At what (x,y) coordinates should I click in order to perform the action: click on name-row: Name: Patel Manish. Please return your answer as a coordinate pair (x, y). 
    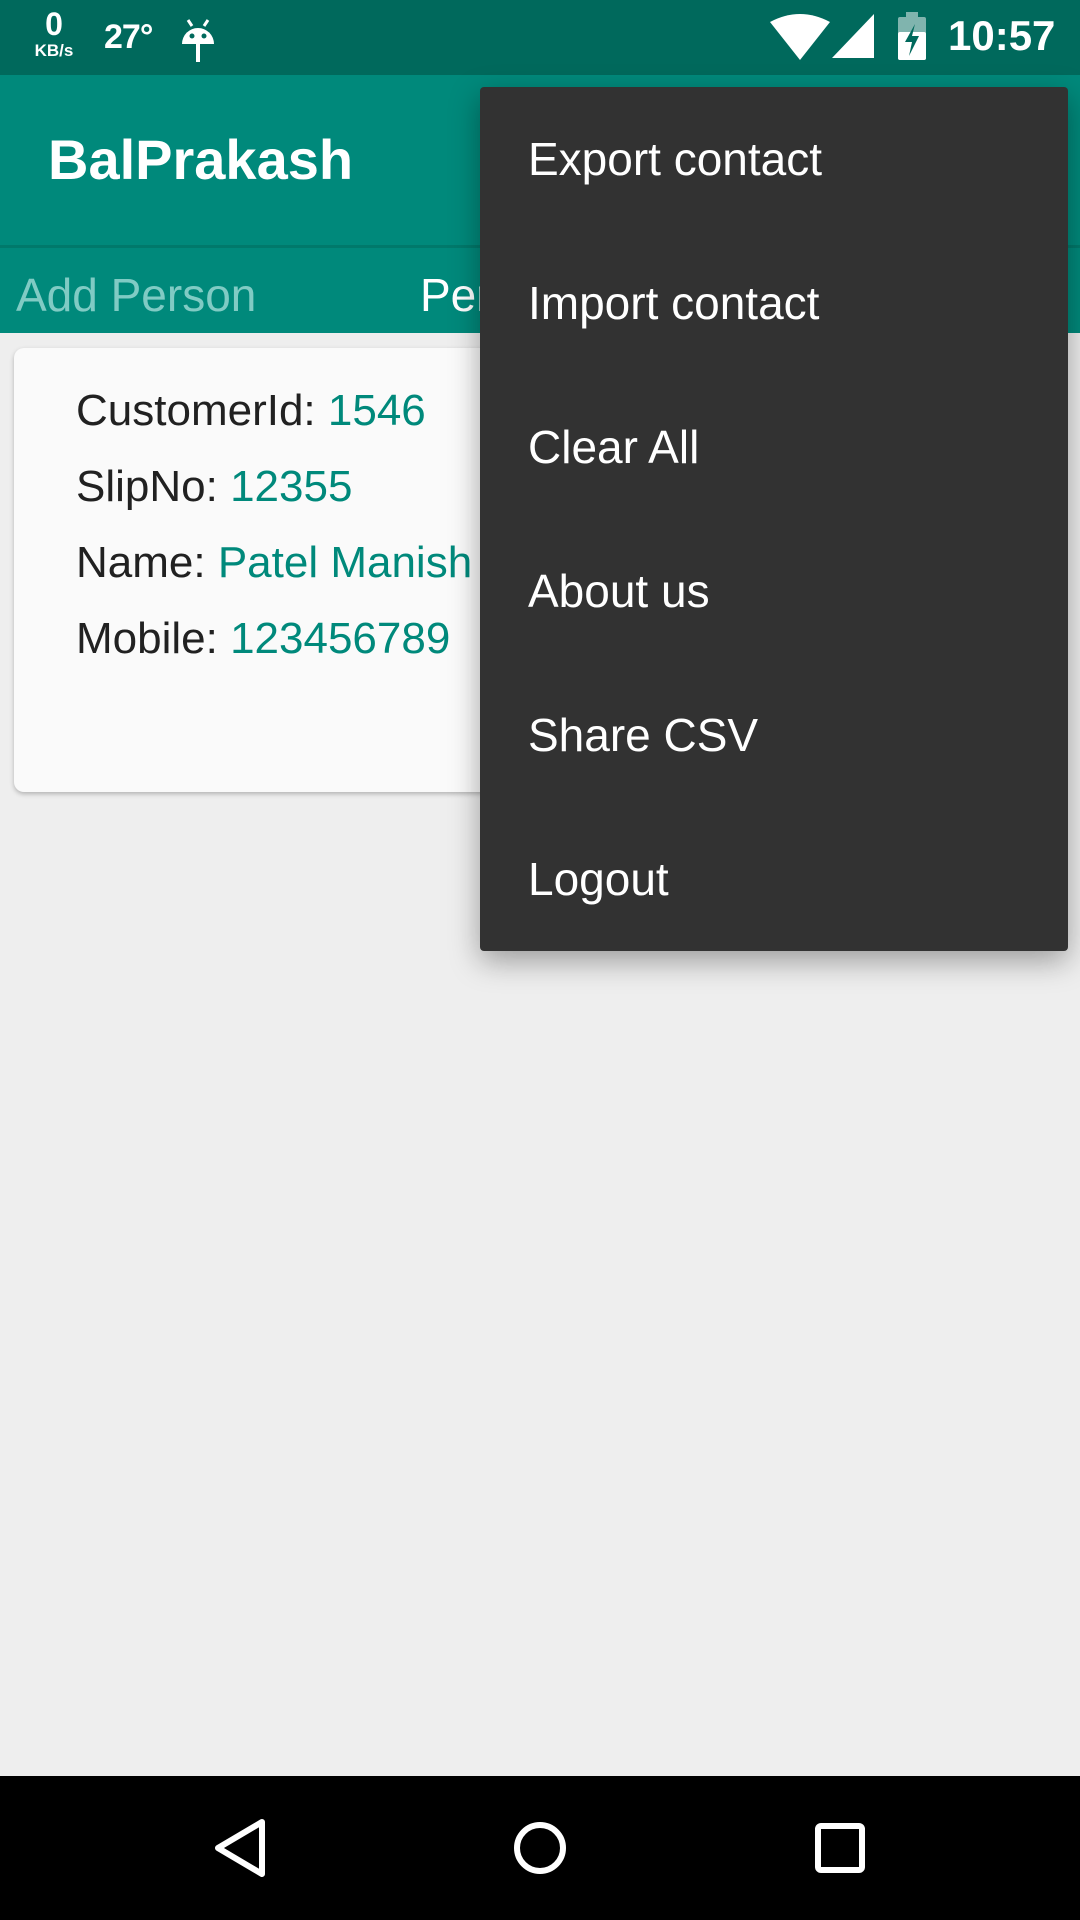
    Looking at the image, I should click on (274, 563).